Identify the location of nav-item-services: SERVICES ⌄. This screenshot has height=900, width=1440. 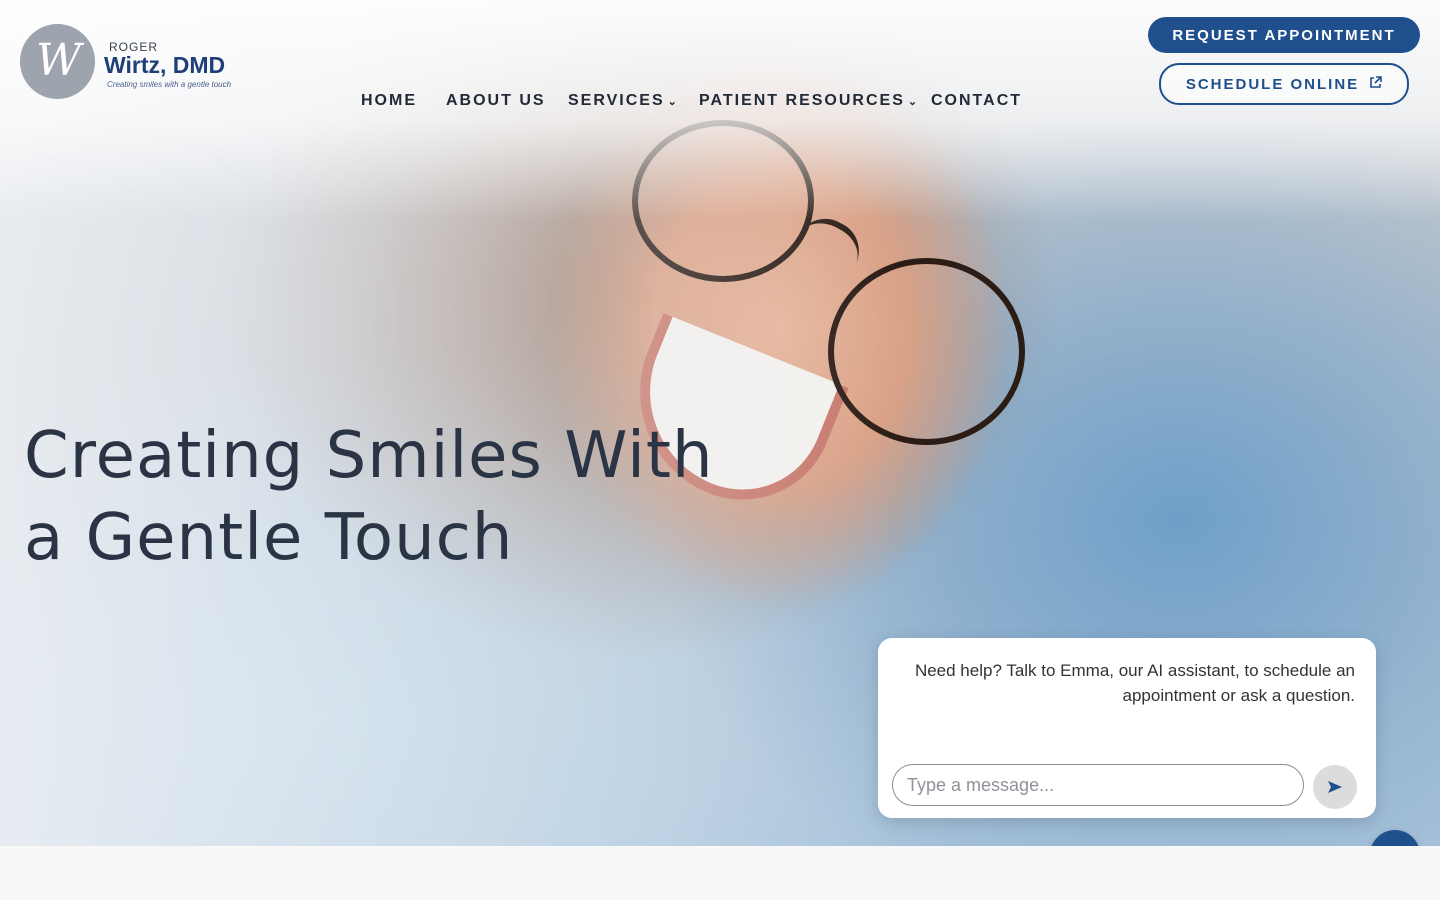
(623, 101).